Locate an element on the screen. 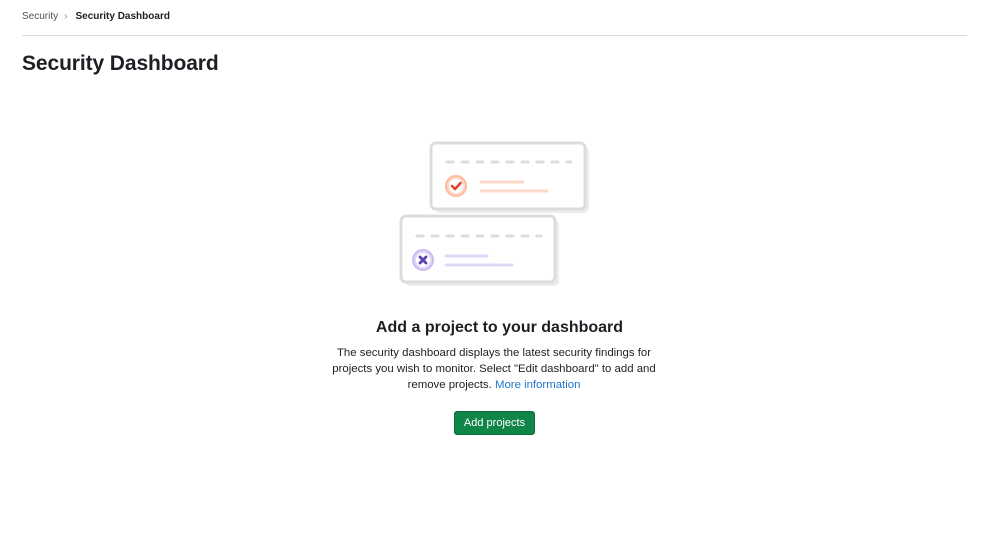 The height and width of the screenshot is (560, 999). breadcrumb-security-link: Security is located at coordinates (40, 16).